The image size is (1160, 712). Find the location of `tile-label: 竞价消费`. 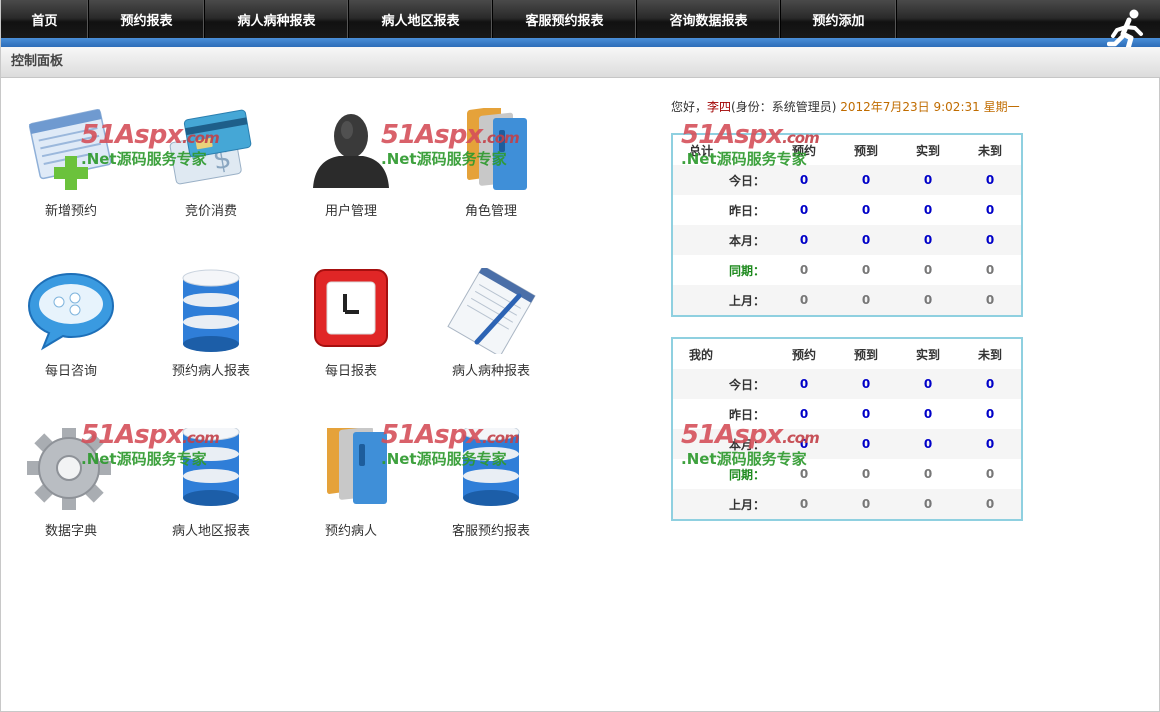

tile-label: 竞价消费 is located at coordinates (210, 211).